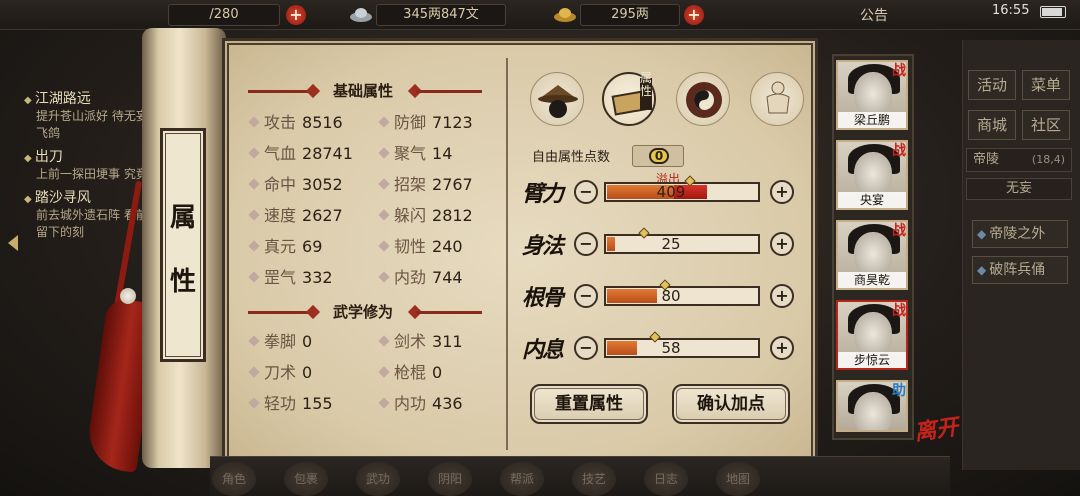  I want to click on attribute-bar: 58, so click(682, 344).